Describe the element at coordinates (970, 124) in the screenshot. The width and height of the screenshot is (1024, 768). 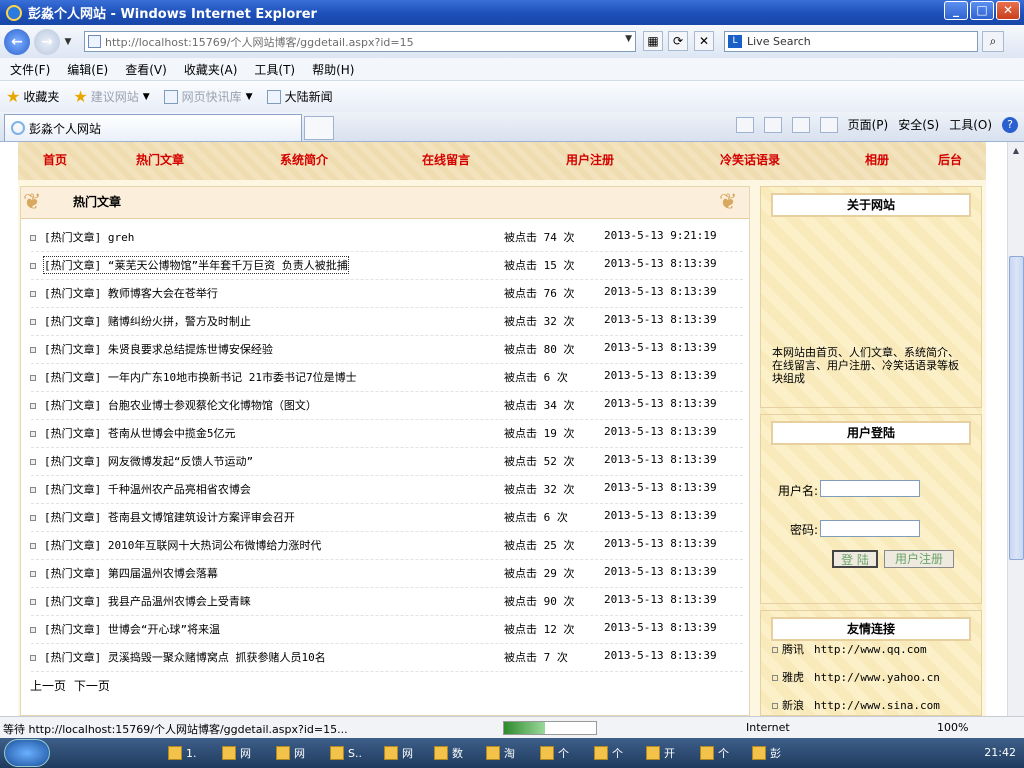
I see `tools-menu: 工具(O)` at that location.